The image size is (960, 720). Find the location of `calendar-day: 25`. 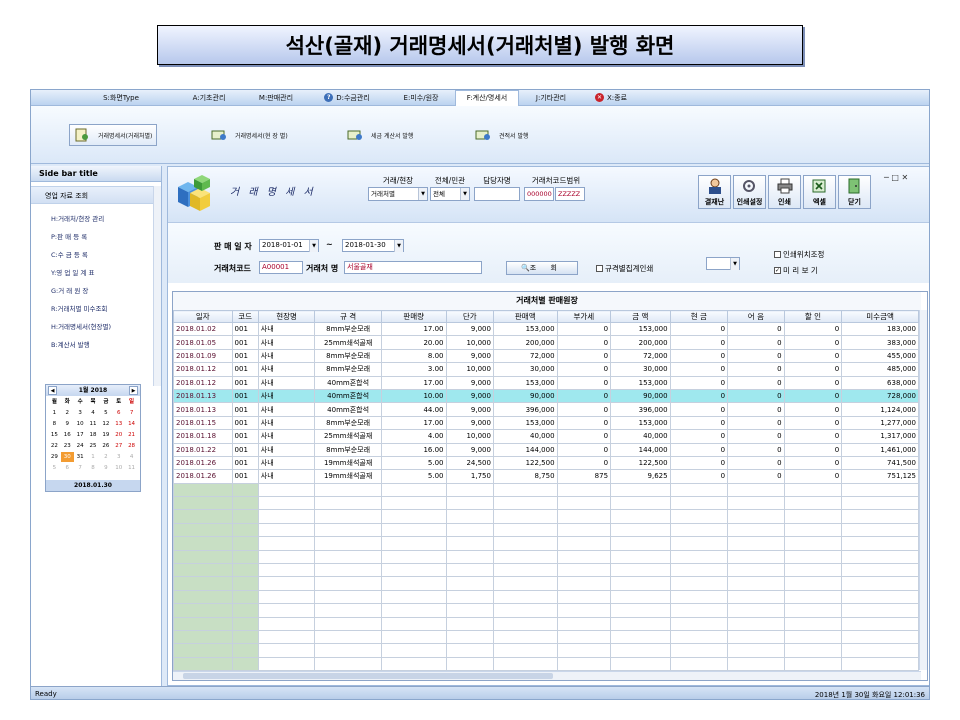

calendar-day: 25 is located at coordinates (93, 446).